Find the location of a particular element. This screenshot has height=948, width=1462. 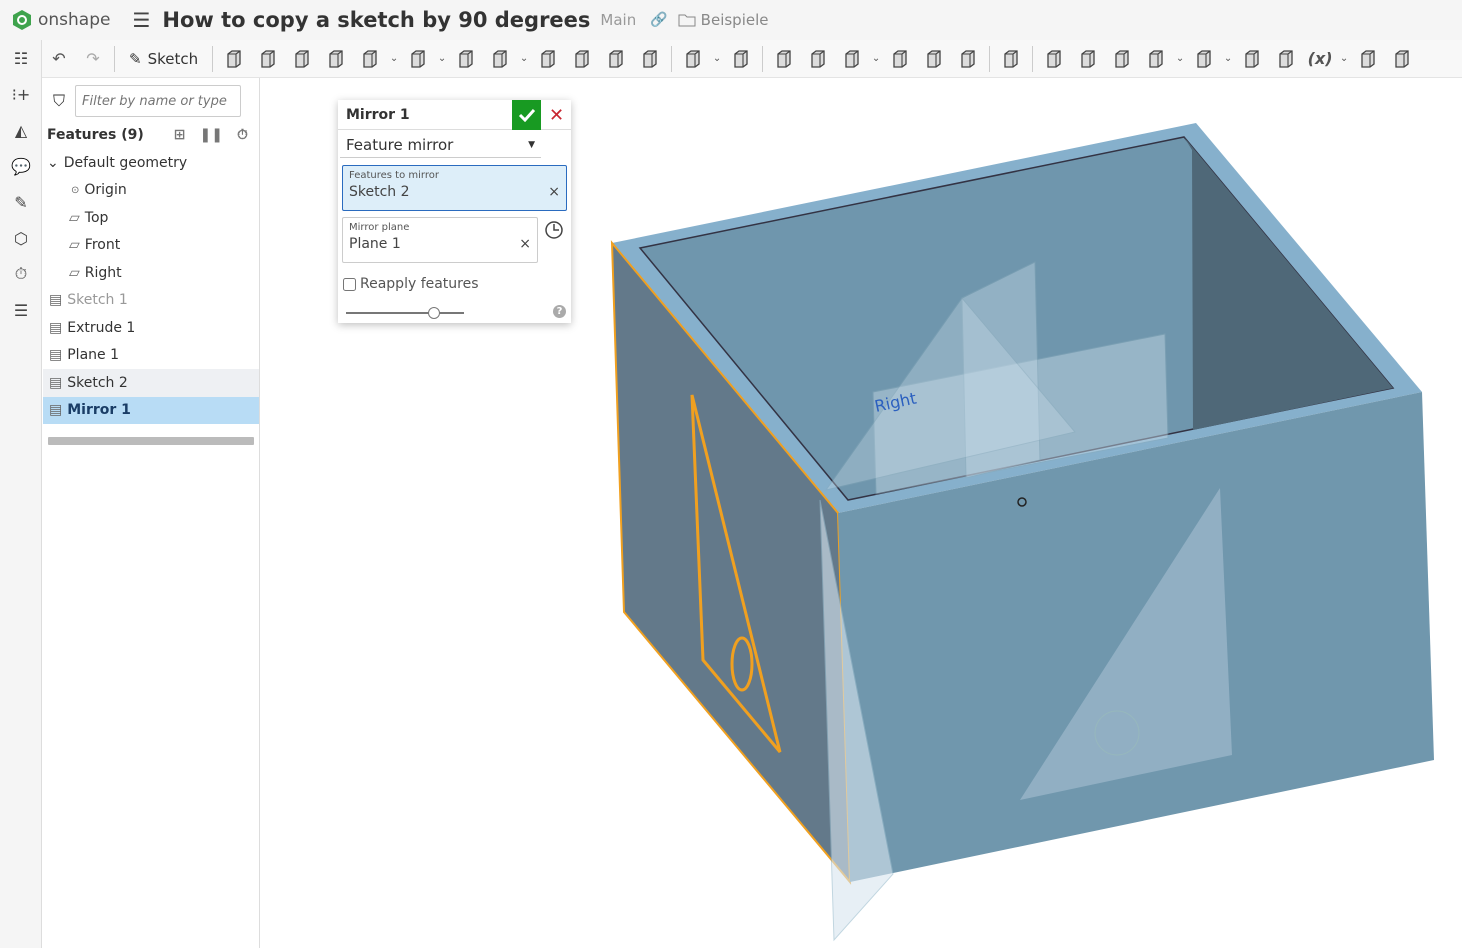

chevron-down-icon: ⌄ is located at coordinates (53, 163).